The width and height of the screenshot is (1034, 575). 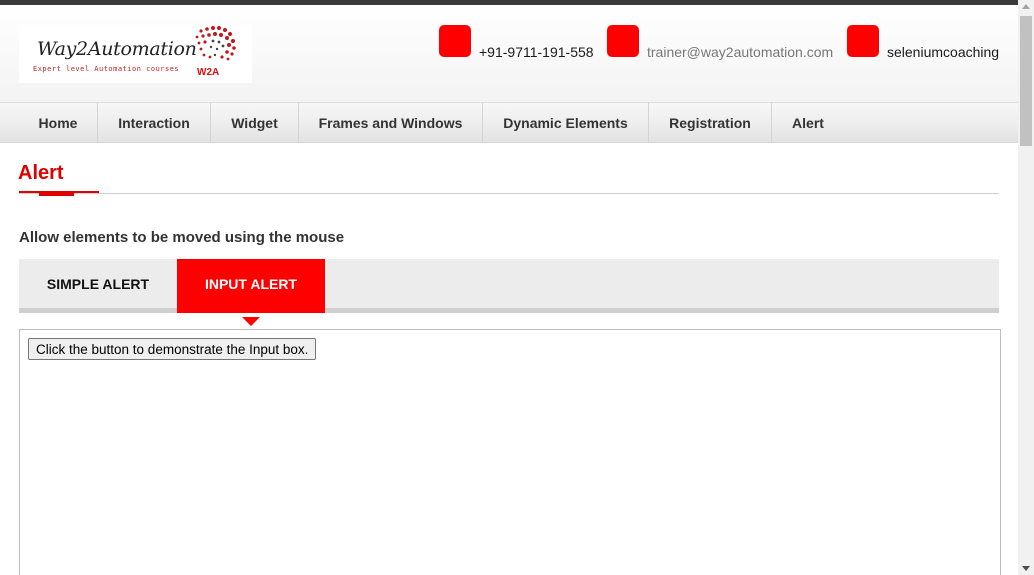 What do you see at coordinates (208, 72) in the screenshot?
I see `logo-mark-text: W2A` at bounding box center [208, 72].